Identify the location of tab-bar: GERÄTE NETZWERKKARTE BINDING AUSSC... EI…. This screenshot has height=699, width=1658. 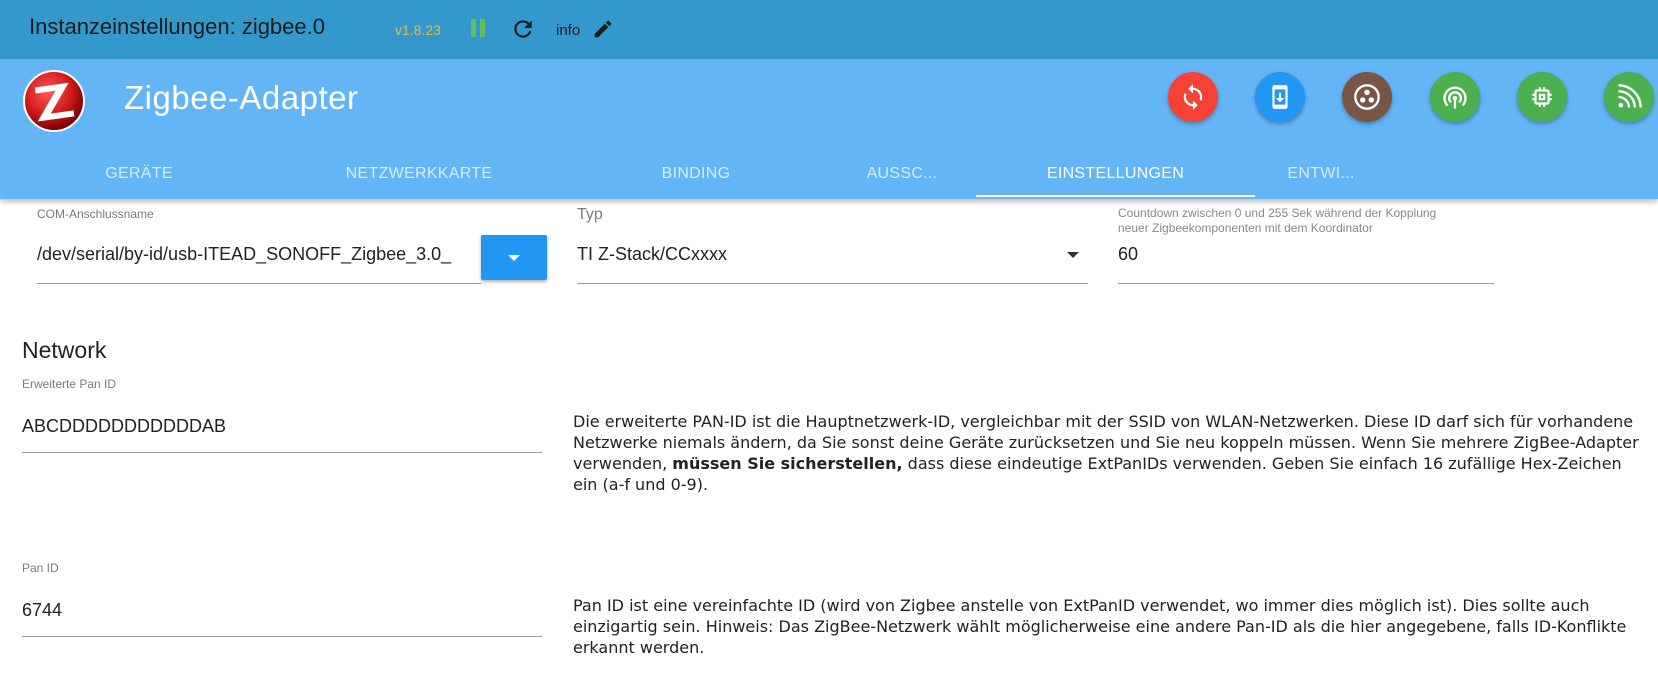
(829, 178).